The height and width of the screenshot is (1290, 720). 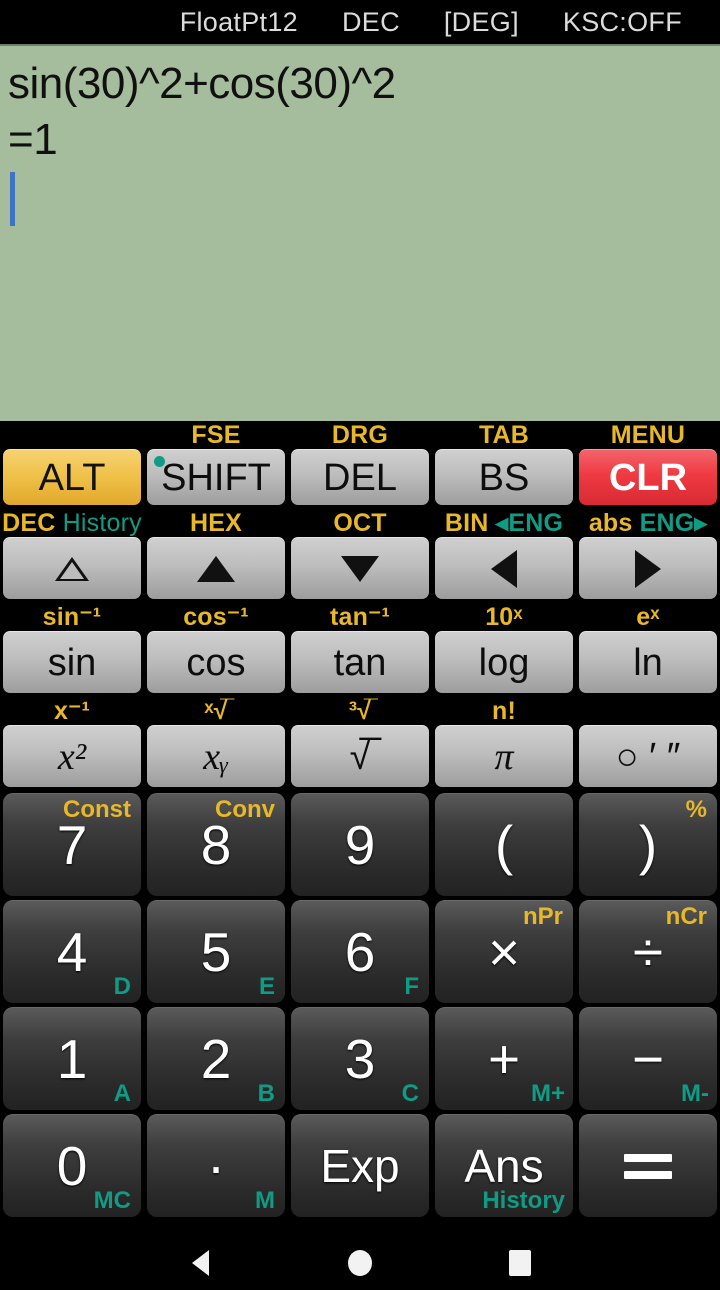 I want to click on cursor-up-page-button, so click(x=72, y=568).